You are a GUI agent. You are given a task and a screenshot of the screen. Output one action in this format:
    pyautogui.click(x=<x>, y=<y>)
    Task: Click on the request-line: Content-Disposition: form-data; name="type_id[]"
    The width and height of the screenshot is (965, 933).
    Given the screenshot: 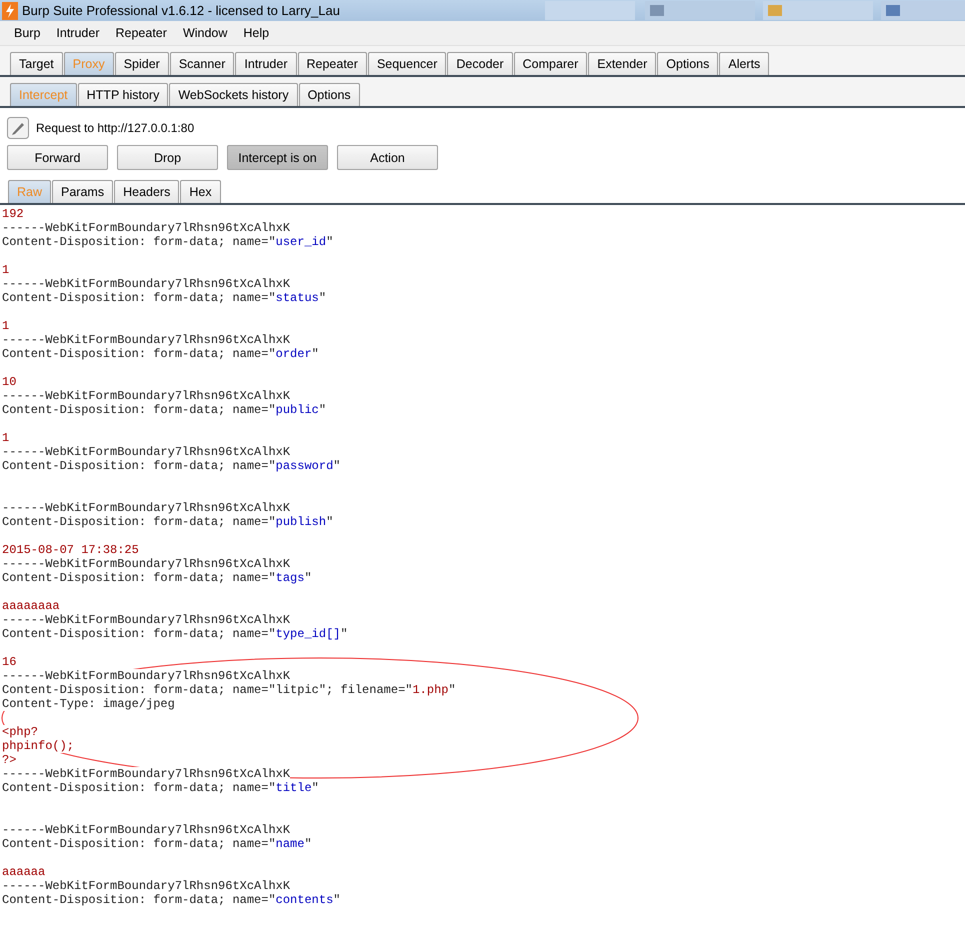 What is the action you would take?
    pyautogui.click(x=175, y=634)
    